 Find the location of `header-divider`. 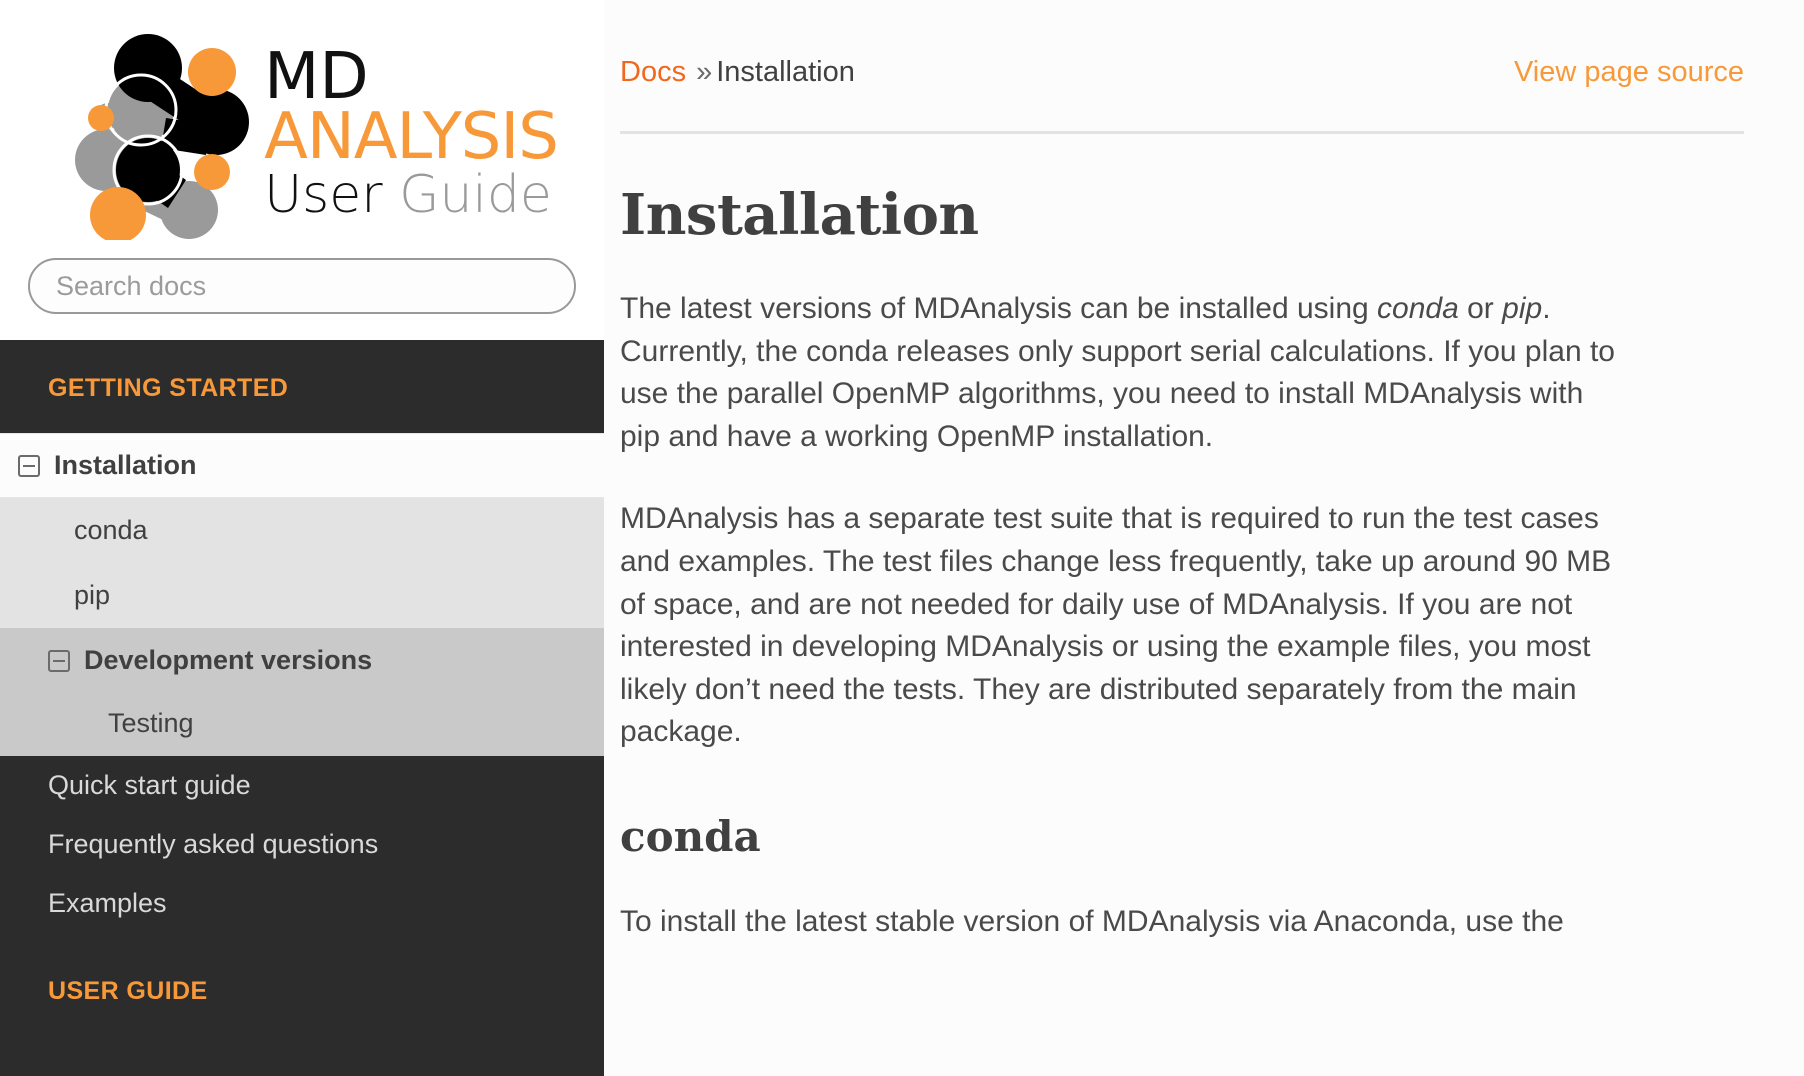

header-divider is located at coordinates (1182, 132).